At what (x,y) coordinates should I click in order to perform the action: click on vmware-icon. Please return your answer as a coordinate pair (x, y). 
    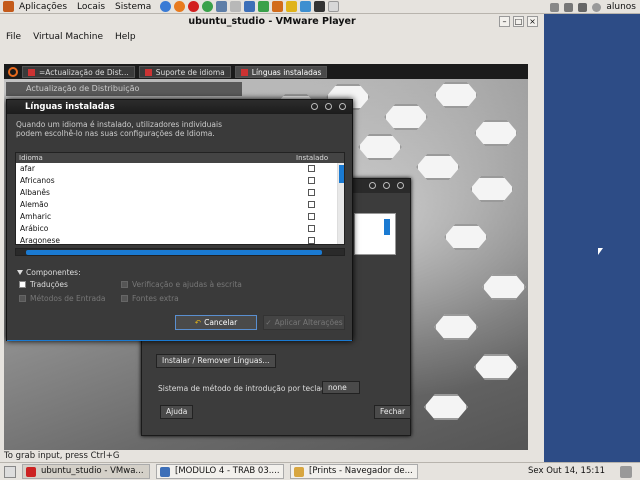
    Looking at the image, I should click on (31, 472).